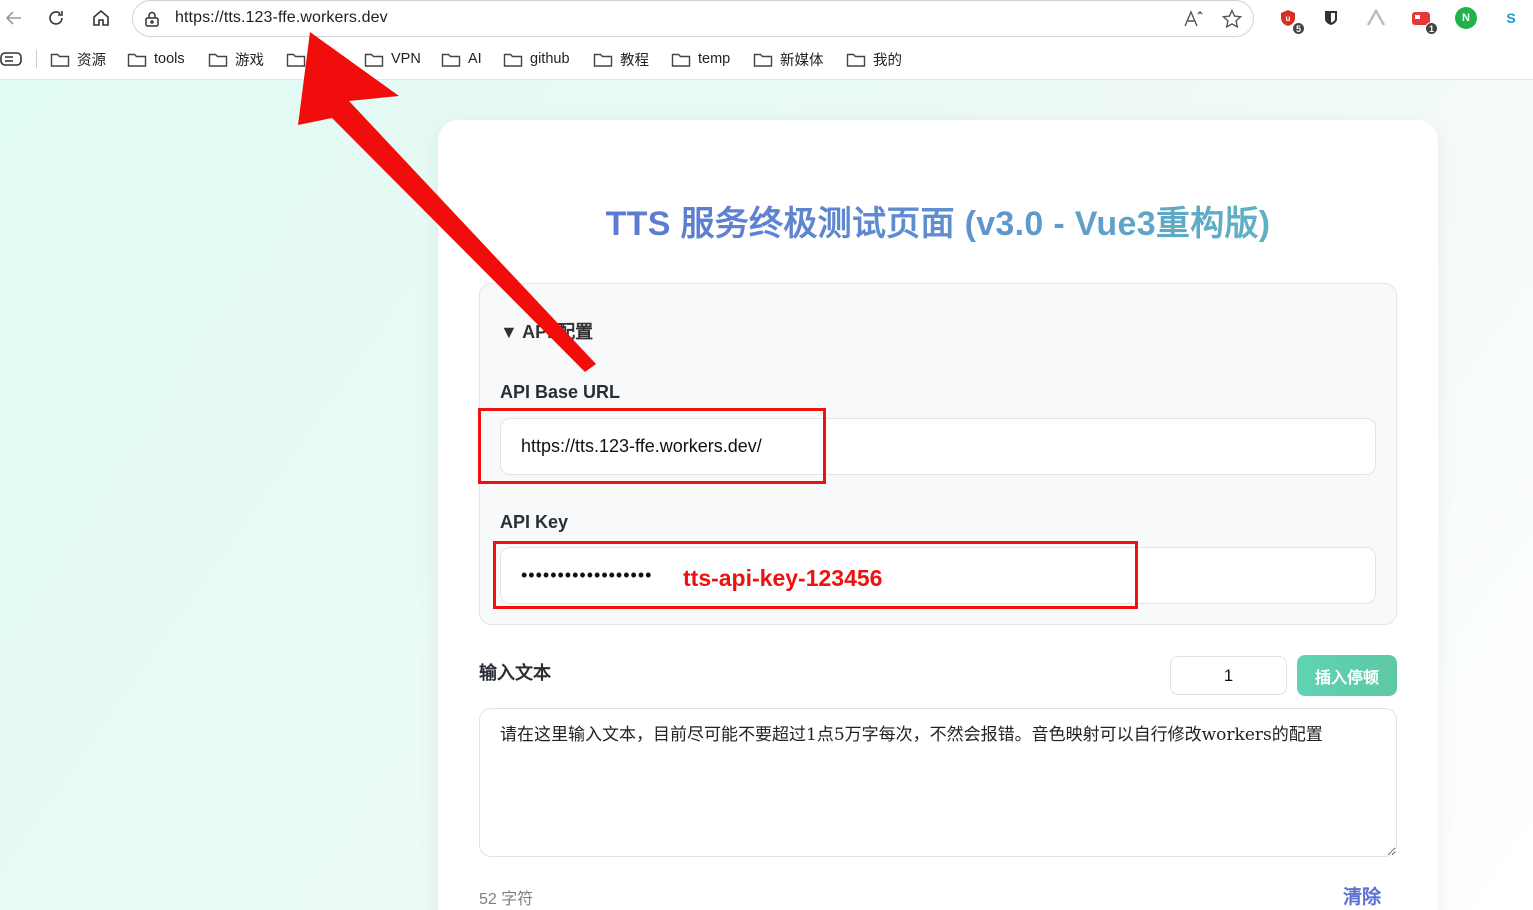 This screenshot has height=910, width=1533. Describe the element at coordinates (938, 220) in the screenshot. I see `page-title: TTS 服务终极测试页面 (v3.0 - Vue3重构版)` at that location.